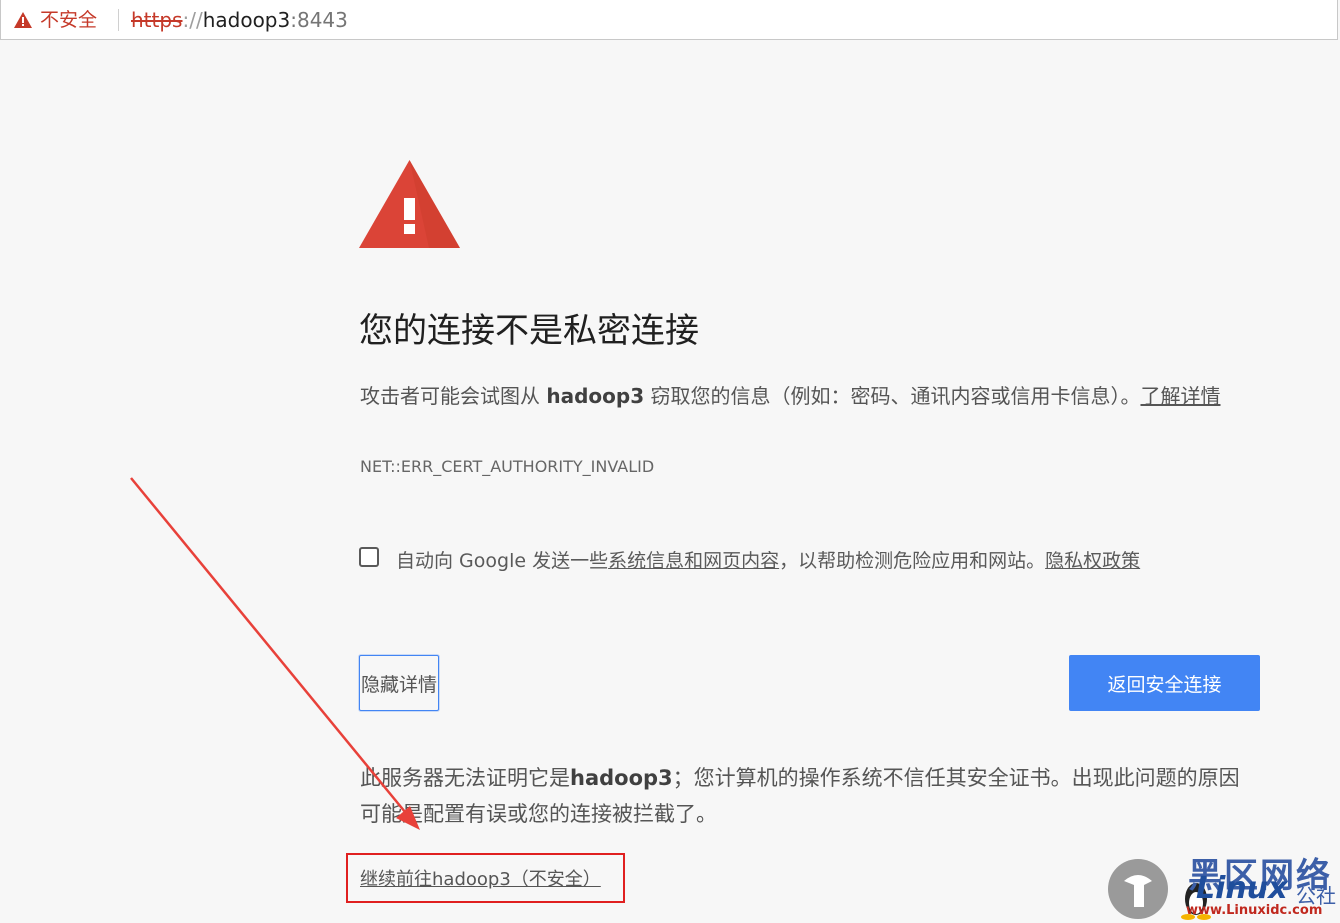 The image size is (1340, 923). Describe the element at coordinates (912, 561) in the screenshot. I see `report-middle: ，以帮助检测危险应用和网站。` at that location.